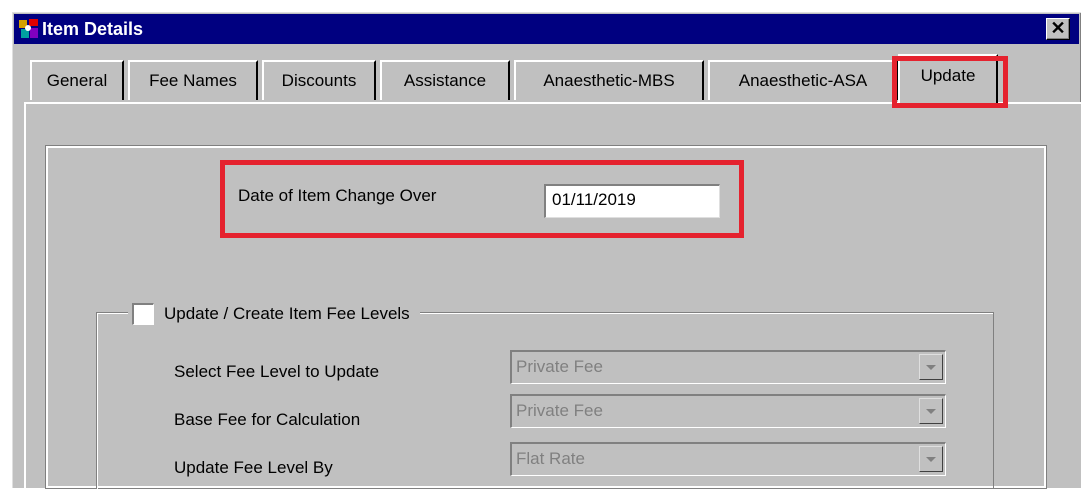 This screenshot has height=489, width=1081. I want to click on change-over-label: Date of Item Change Over, so click(337, 195).